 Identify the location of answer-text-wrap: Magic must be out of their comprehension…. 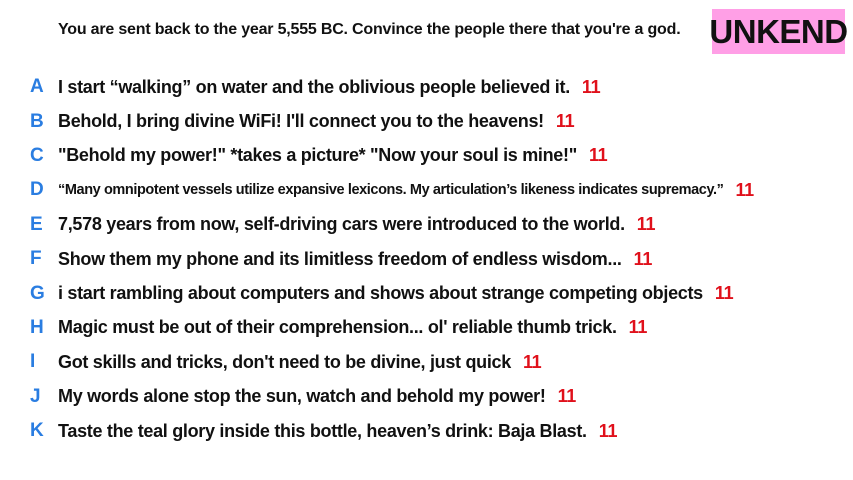
(352, 327).